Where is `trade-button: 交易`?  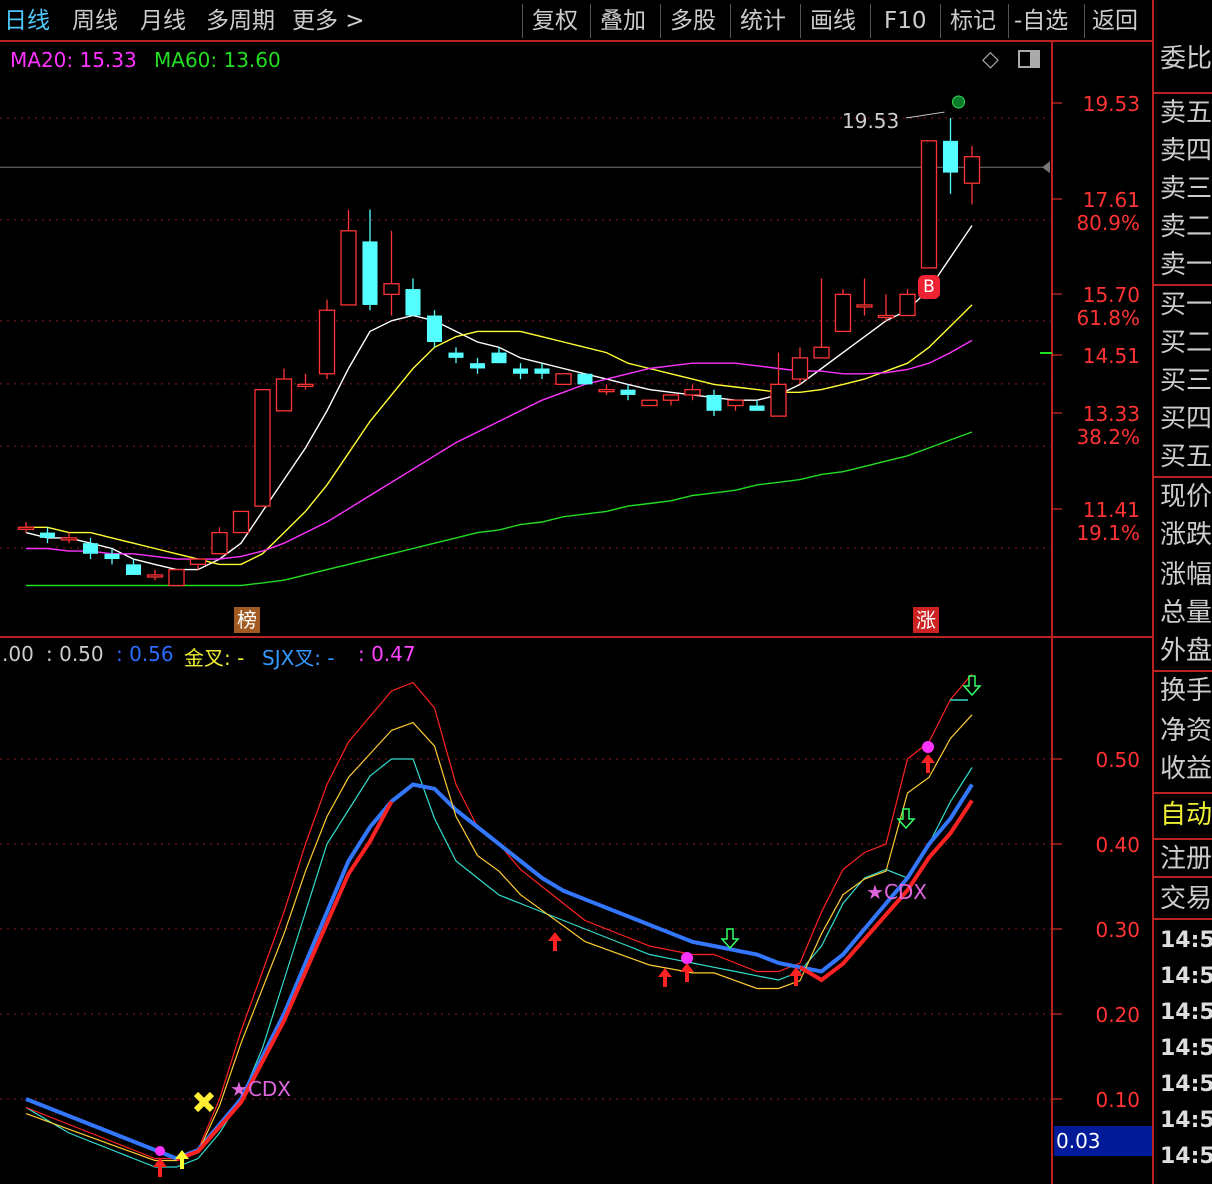 trade-button: 交易 is located at coordinates (1186, 899).